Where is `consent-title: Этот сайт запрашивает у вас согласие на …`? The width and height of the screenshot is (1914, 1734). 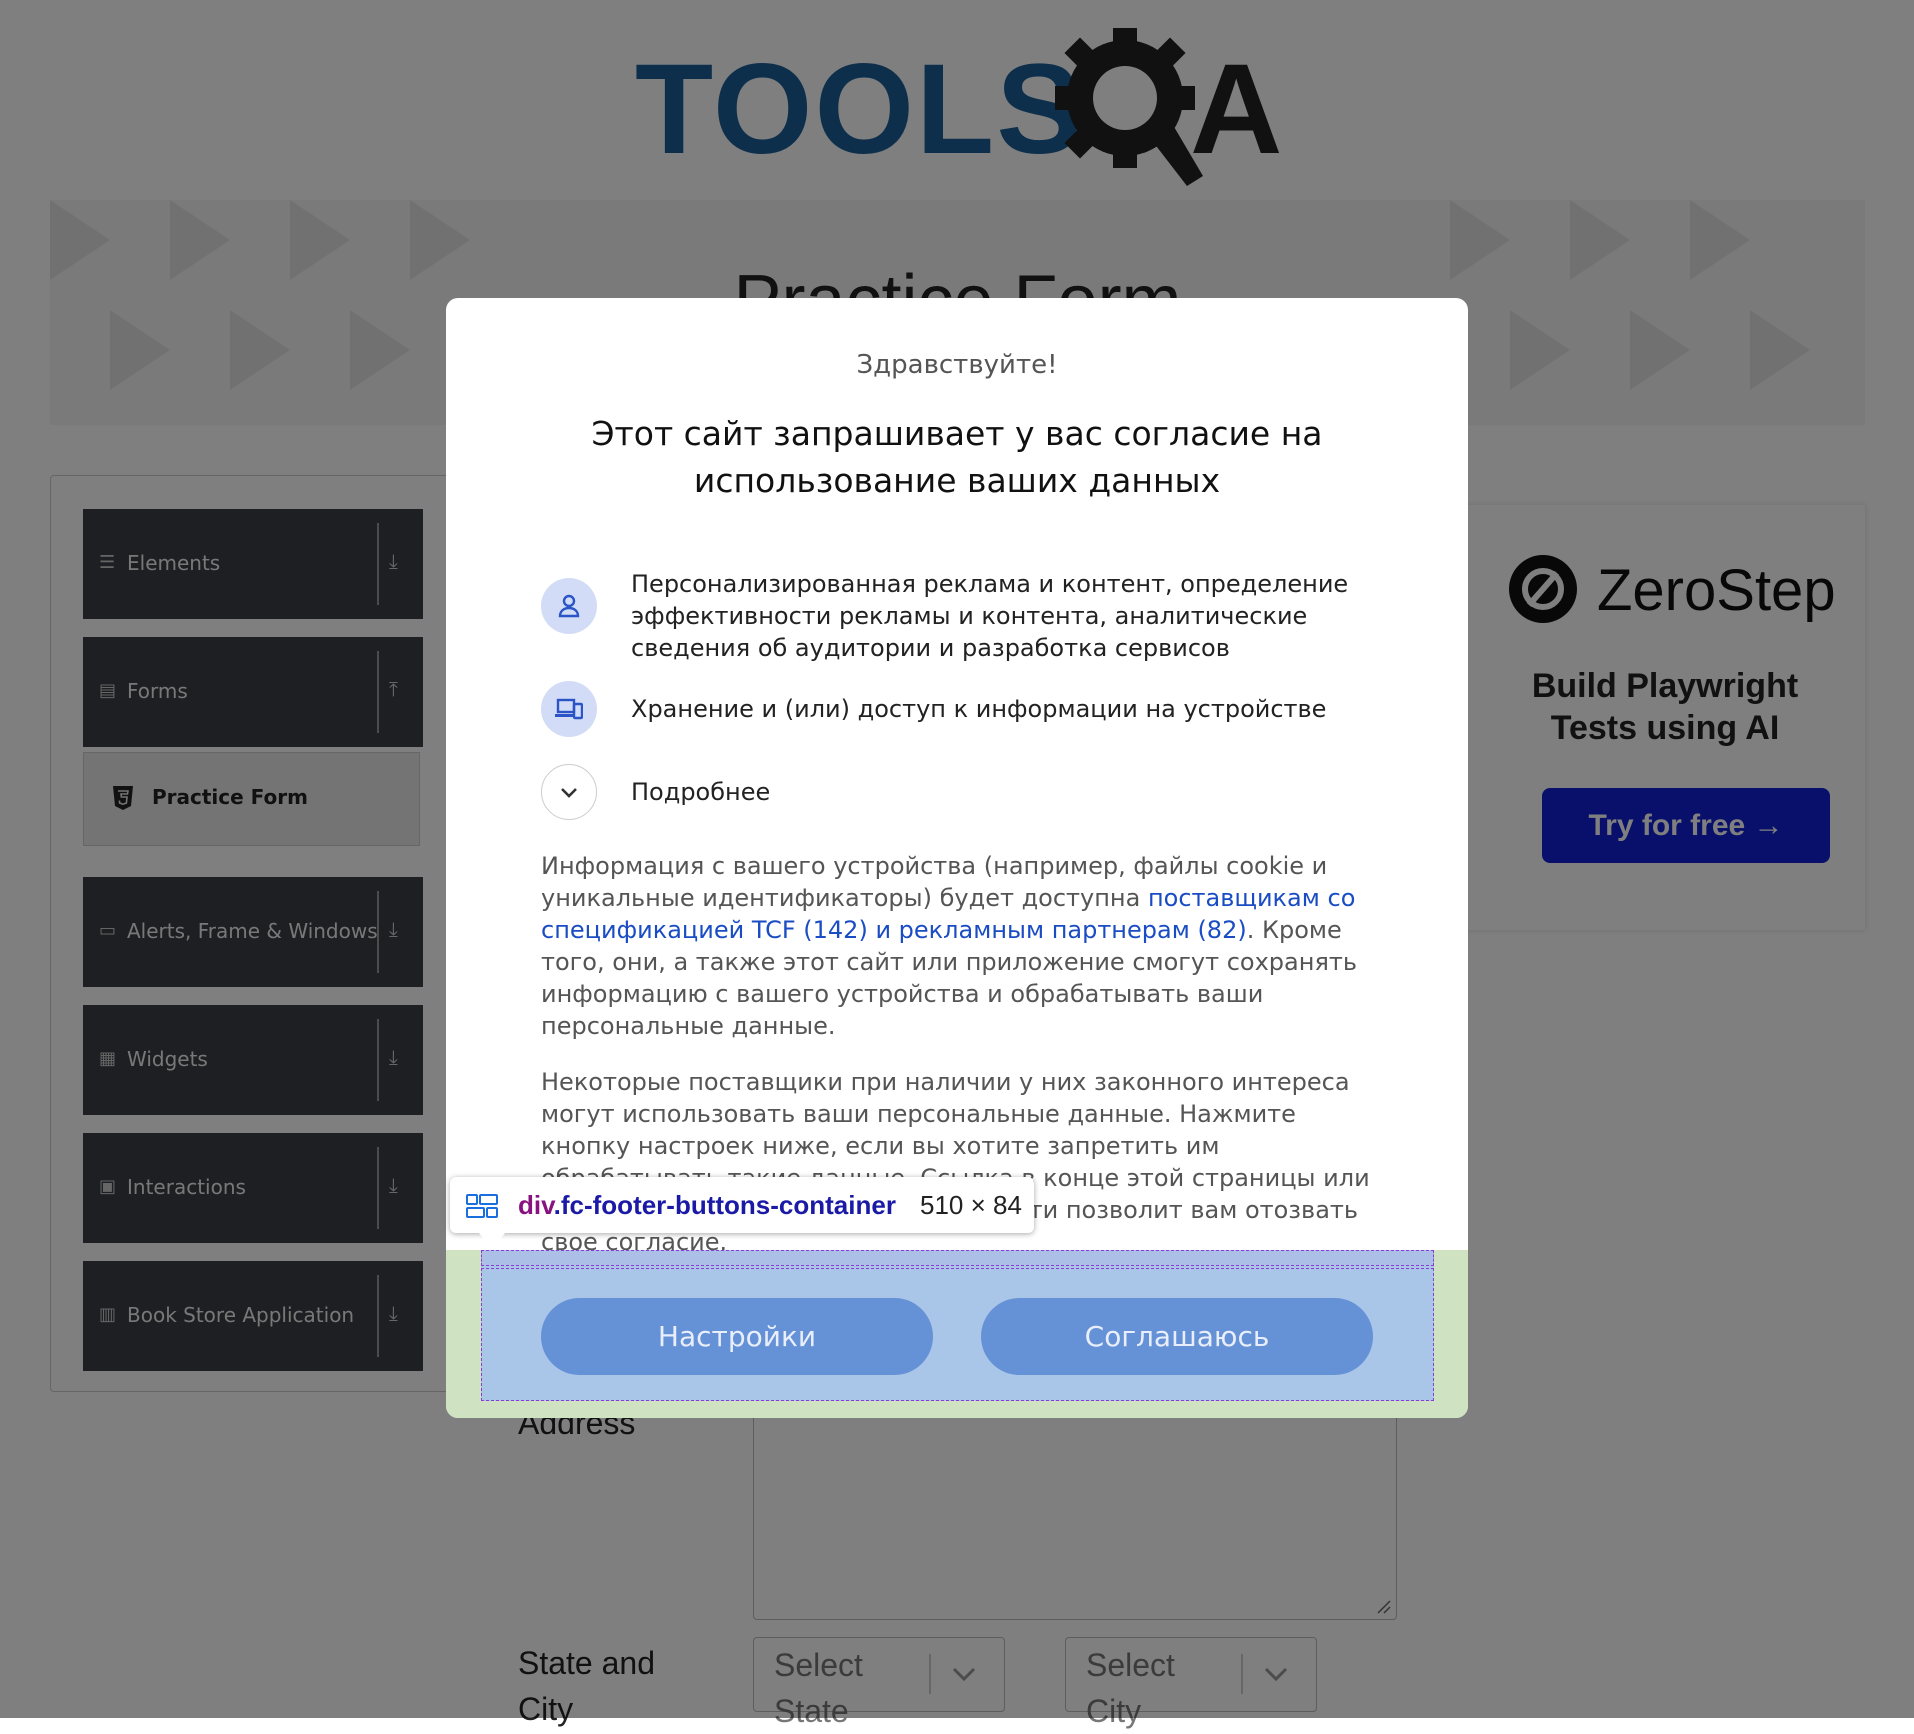
consent-title: Этот сайт запрашивает у вас согласие на … is located at coordinates (957, 457).